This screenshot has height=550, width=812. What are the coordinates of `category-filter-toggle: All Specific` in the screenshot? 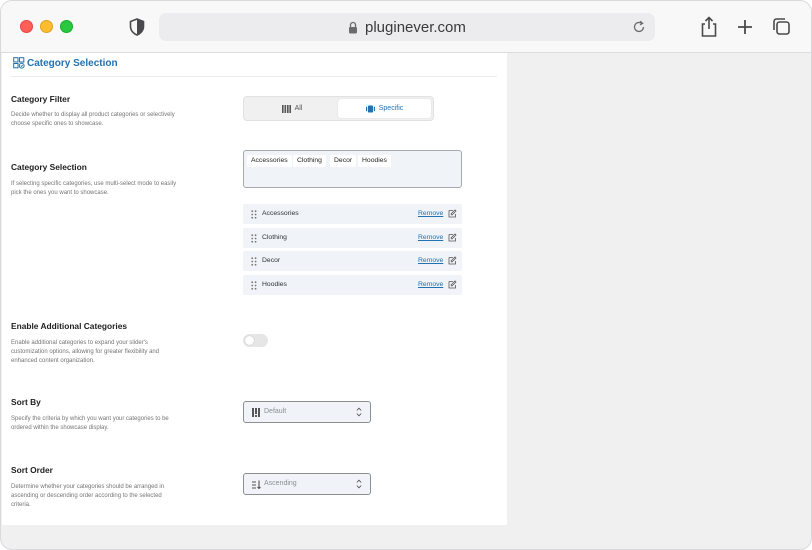 It's located at (338, 108).